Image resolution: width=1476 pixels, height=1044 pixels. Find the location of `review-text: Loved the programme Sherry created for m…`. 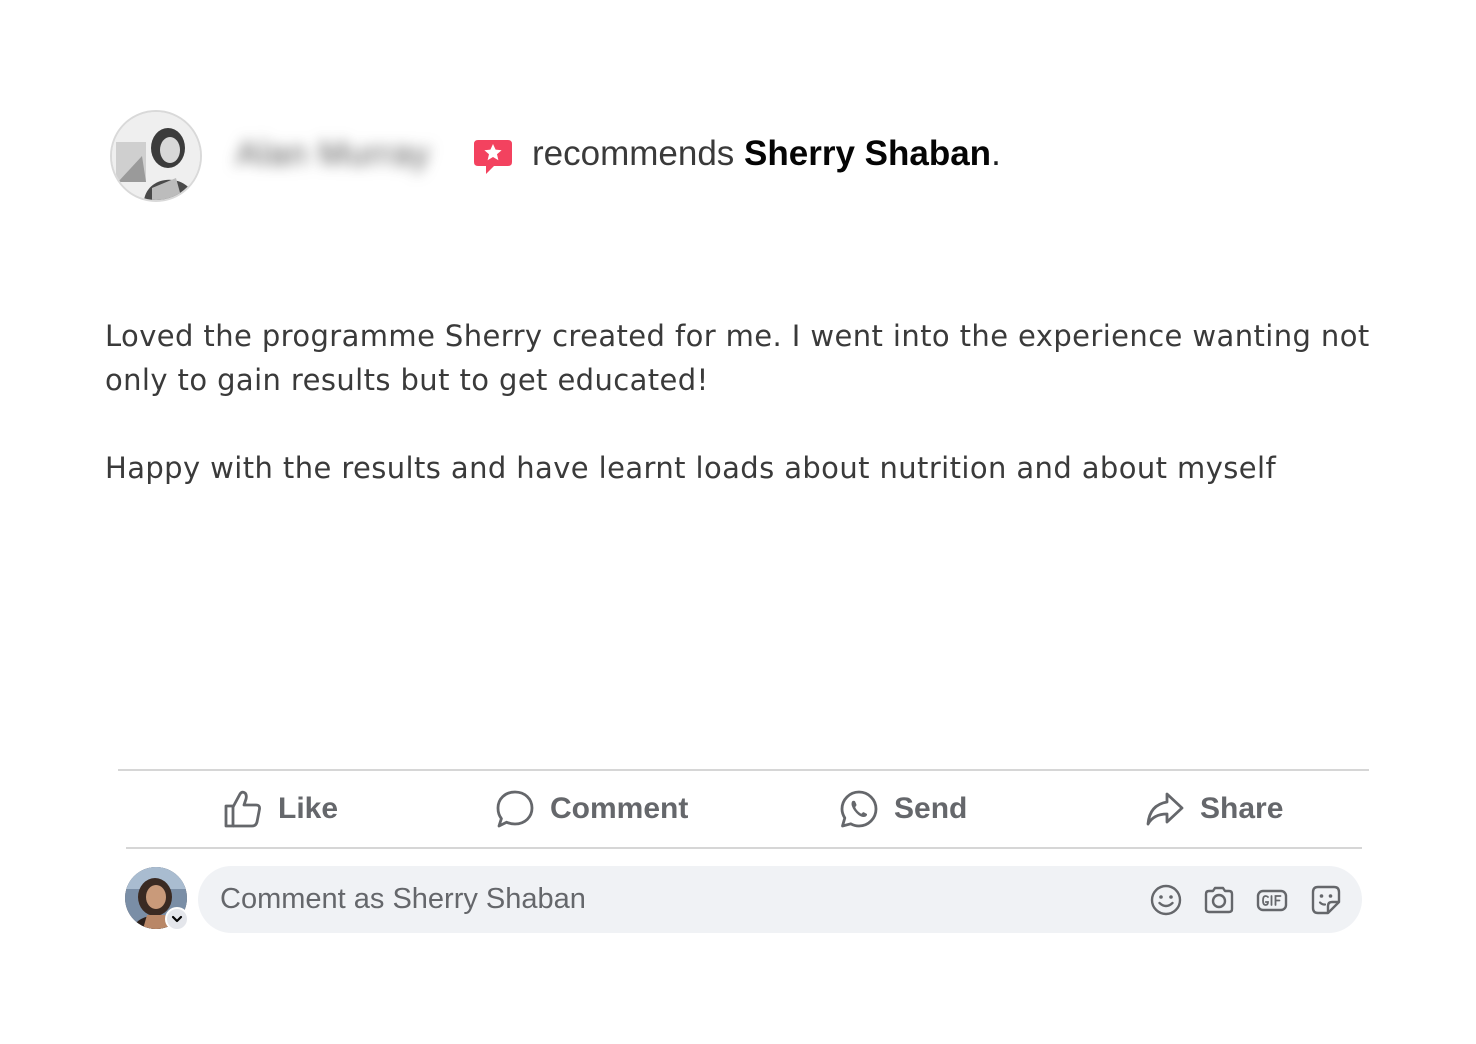

review-text: Loved the programme Sherry created for m… is located at coordinates (755, 402).